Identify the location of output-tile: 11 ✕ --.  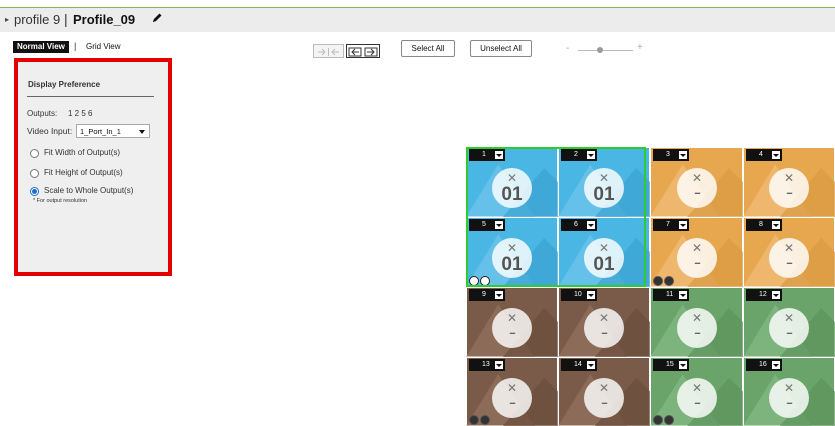
(696, 322).